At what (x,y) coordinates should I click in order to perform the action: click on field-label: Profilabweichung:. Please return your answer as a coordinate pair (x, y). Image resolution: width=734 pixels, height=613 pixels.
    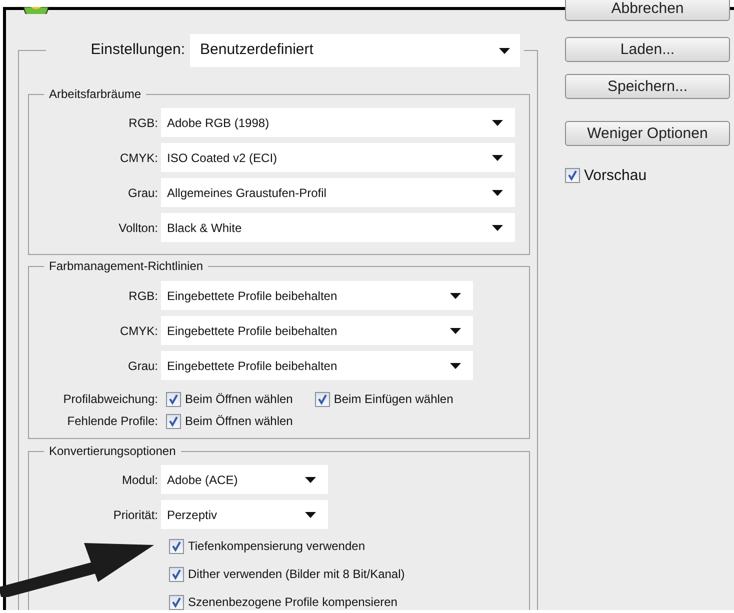
    Looking at the image, I should click on (110, 399).